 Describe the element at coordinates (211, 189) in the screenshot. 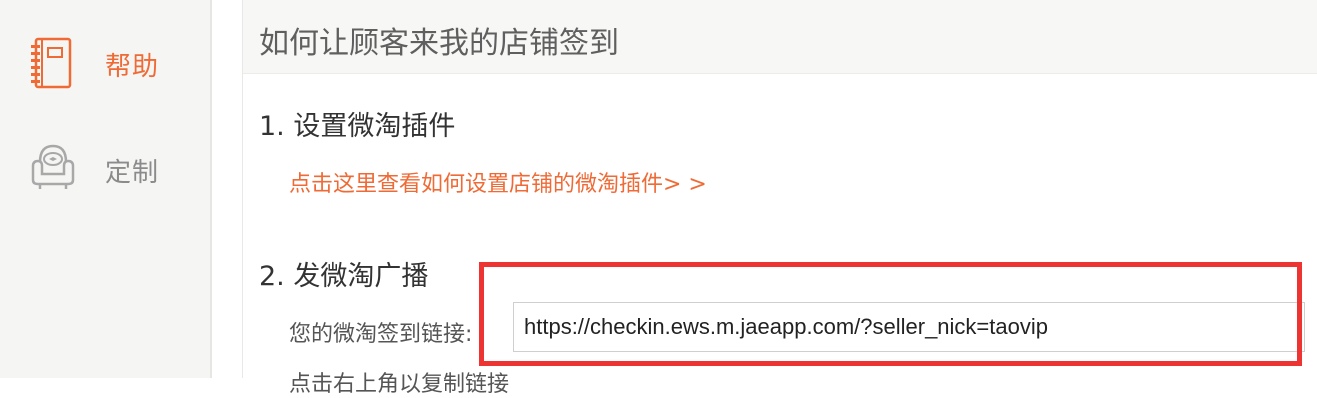

I see `sidebar-divider` at that location.